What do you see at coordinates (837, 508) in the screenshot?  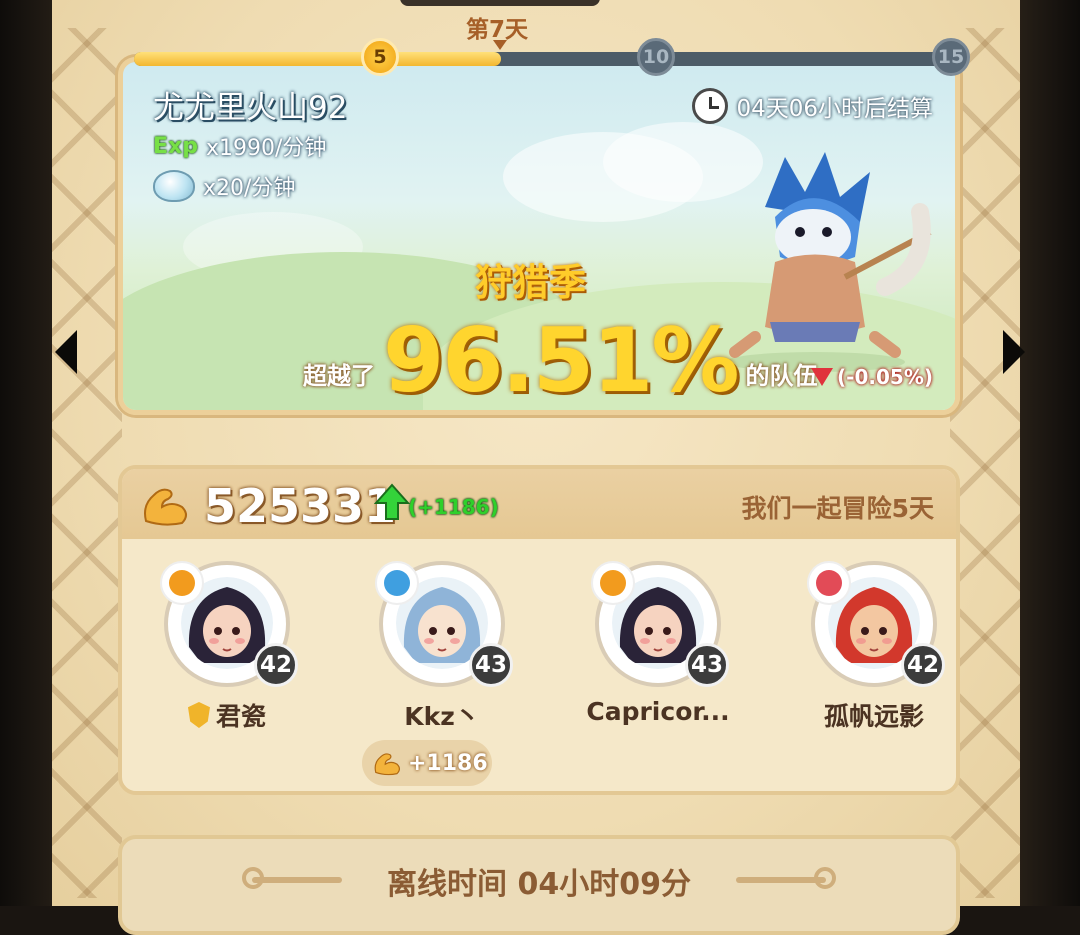 I see `adventure-days: 我们一起冒险5天` at bounding box center [837, 508].